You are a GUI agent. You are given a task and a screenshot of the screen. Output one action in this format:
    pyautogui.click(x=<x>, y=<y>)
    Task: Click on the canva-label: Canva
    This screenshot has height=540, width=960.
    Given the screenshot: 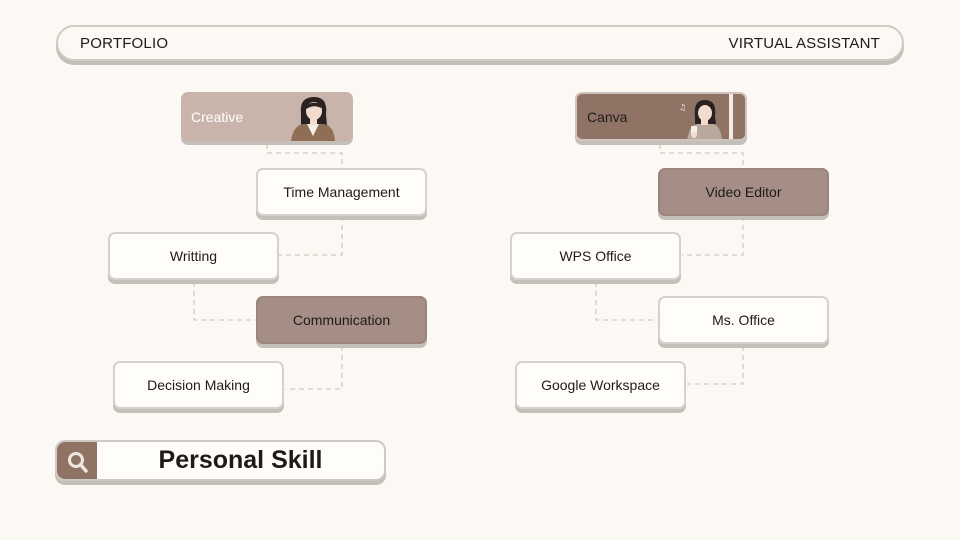 What is the action you would take?
    pyautogui.click(x=607, y=116)
    